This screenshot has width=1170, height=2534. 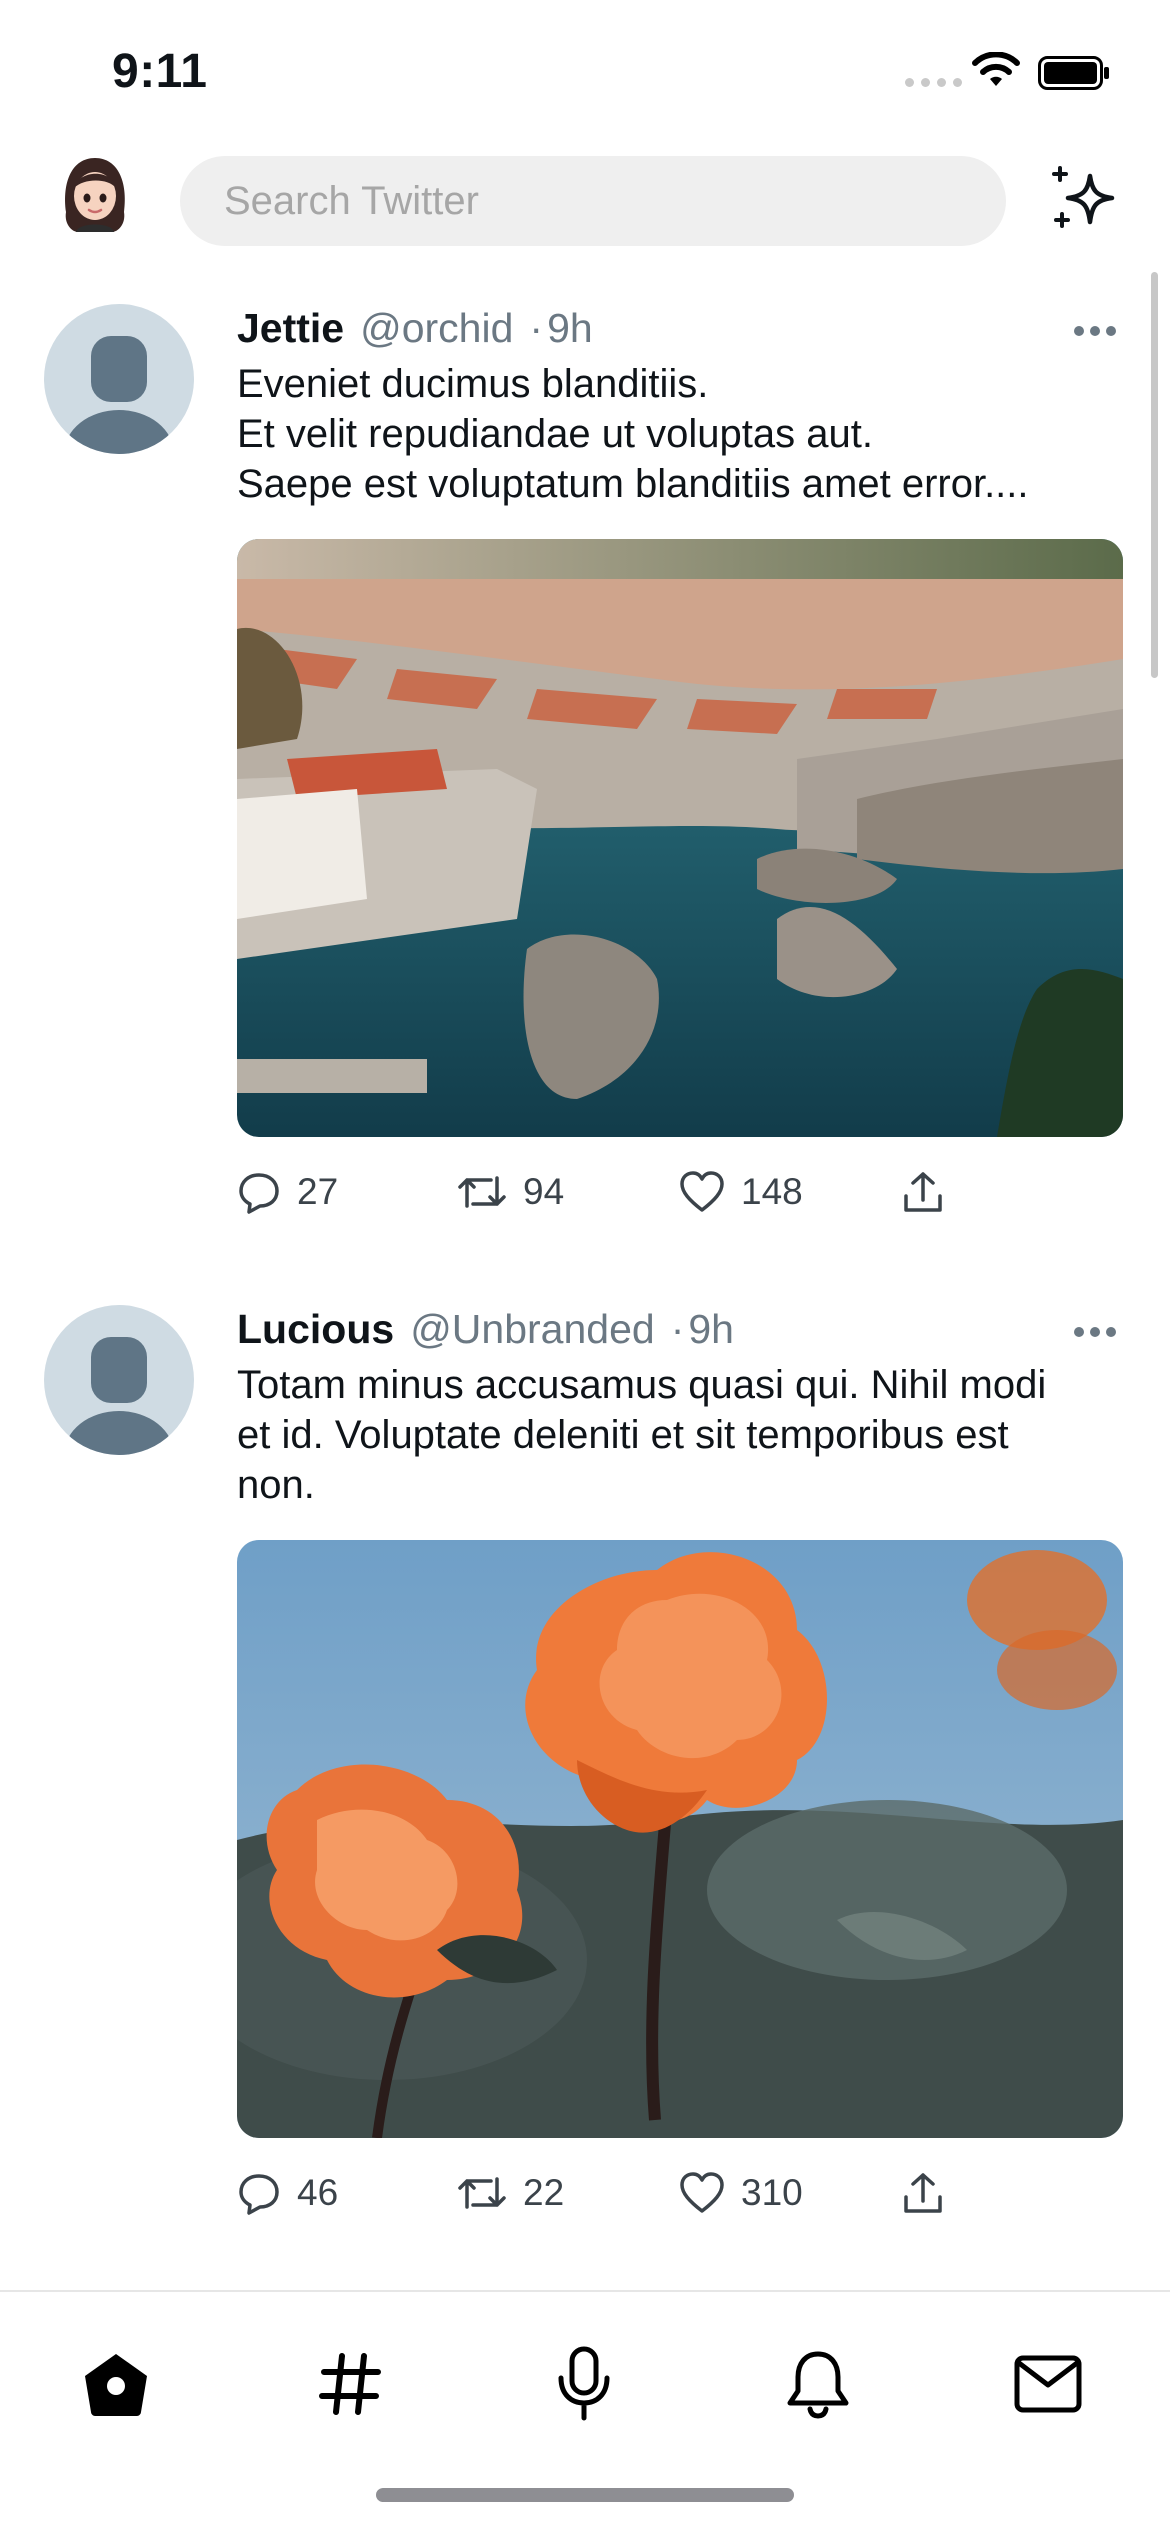 I want to click on tweet-actions: 46 22 310, so click(x=687, y=2193).